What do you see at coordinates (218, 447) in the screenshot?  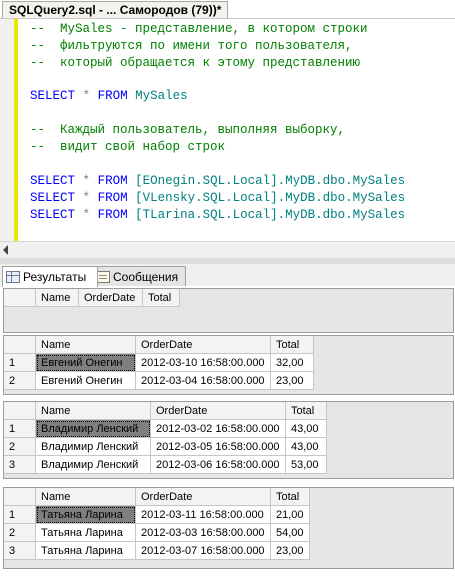 I see `table-cell: 2012-03-05 16:58:00.000` at bounding box center [218, 447].